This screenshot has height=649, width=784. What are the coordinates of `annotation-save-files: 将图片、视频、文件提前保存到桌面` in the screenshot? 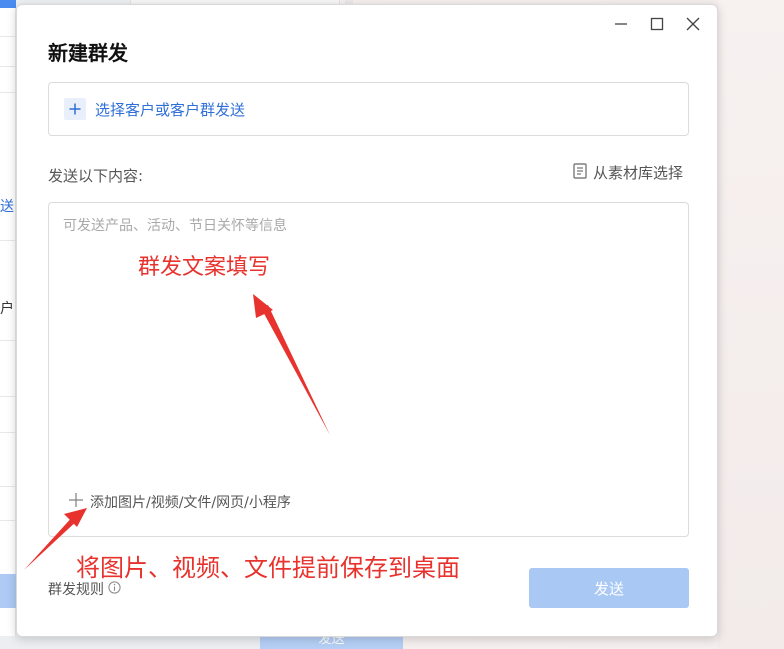 It's located at (268, 568).